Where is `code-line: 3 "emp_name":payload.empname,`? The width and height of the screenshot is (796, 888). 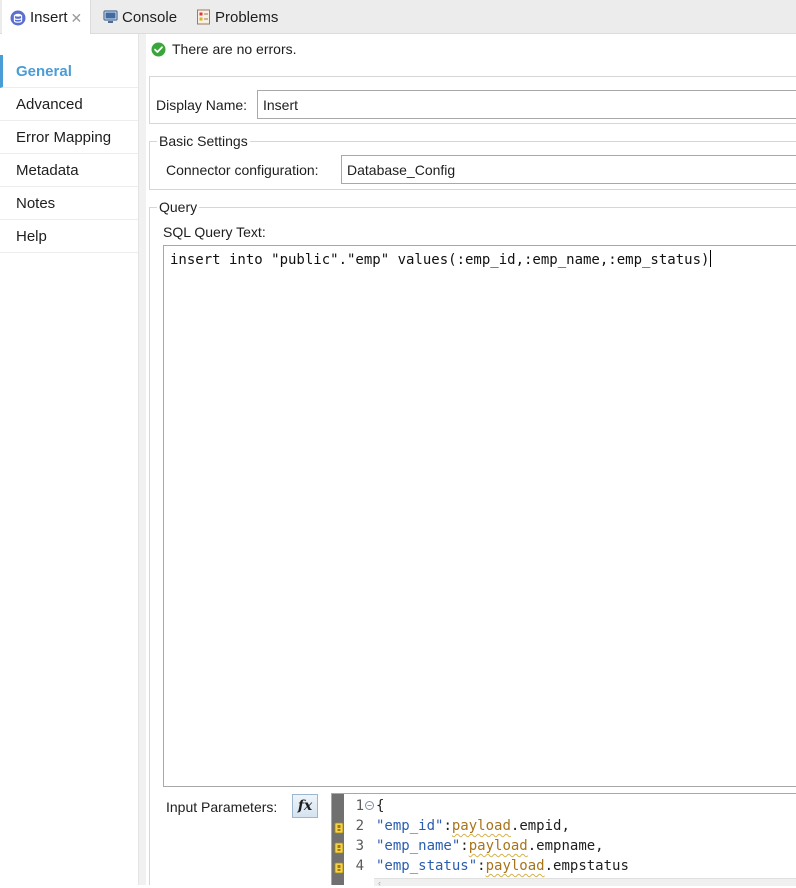 code-line: 3 "emp_name":payload.empname, is located at coordinates (564, 846).